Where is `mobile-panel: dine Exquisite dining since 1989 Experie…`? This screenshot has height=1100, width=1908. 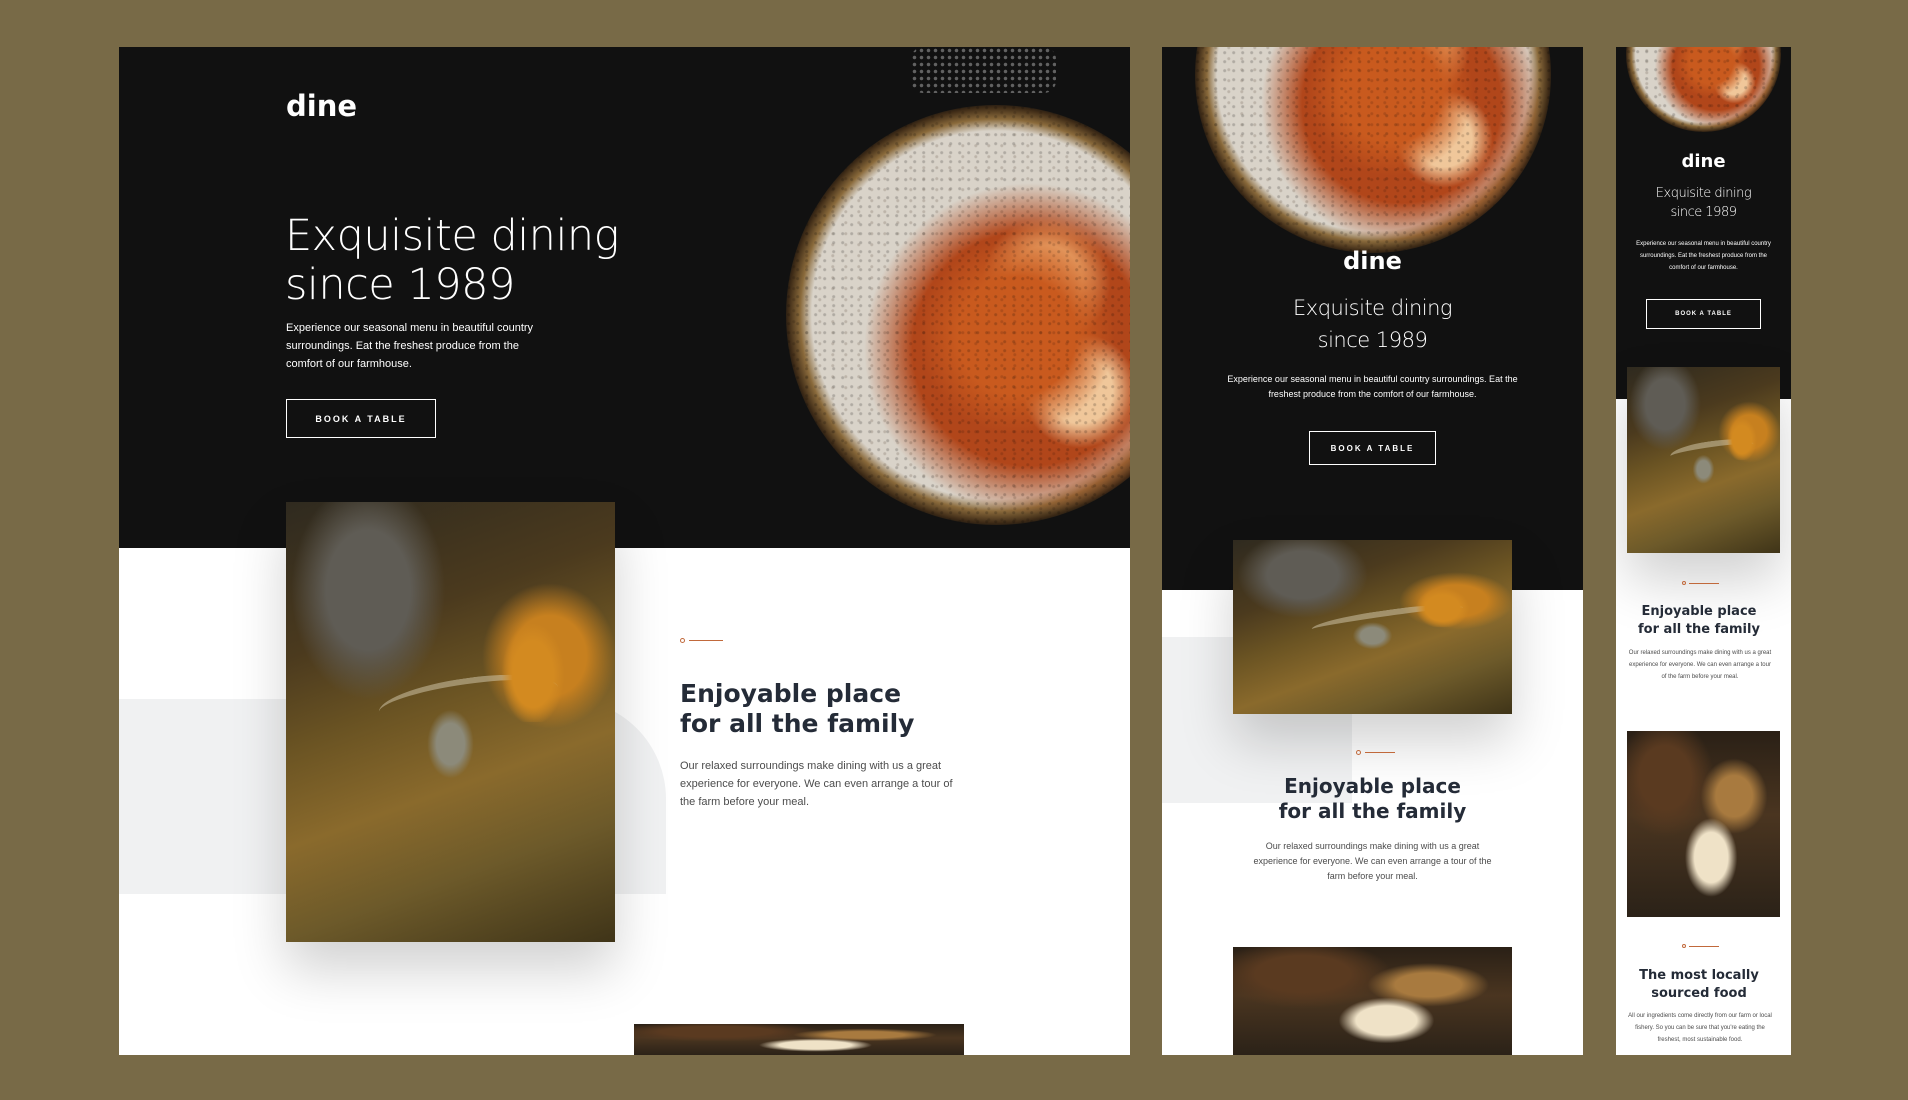
mobile-panel: dine Exquisite dining since 1989 Experie… is located at coordinates (1703, 551).